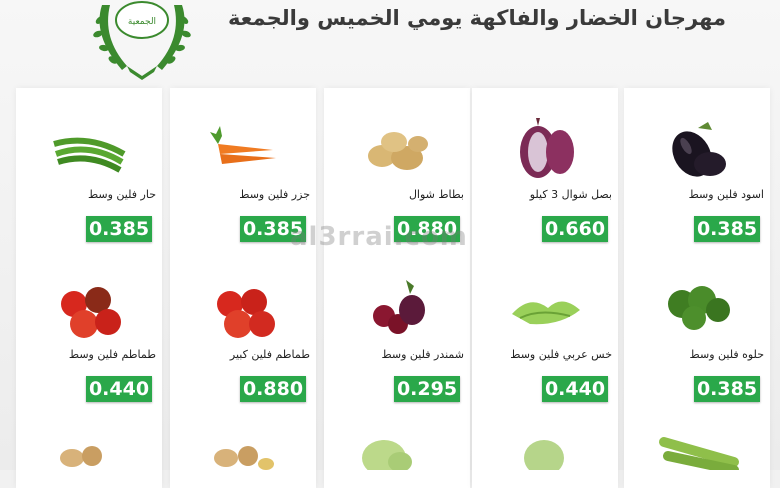 This screenshot has width=780, height=488. What do you see at coordinates (697, 336) in the screenshot?
I see `product-card: حلوه فلين وسط 0.385` at bounding box center [697, 336].